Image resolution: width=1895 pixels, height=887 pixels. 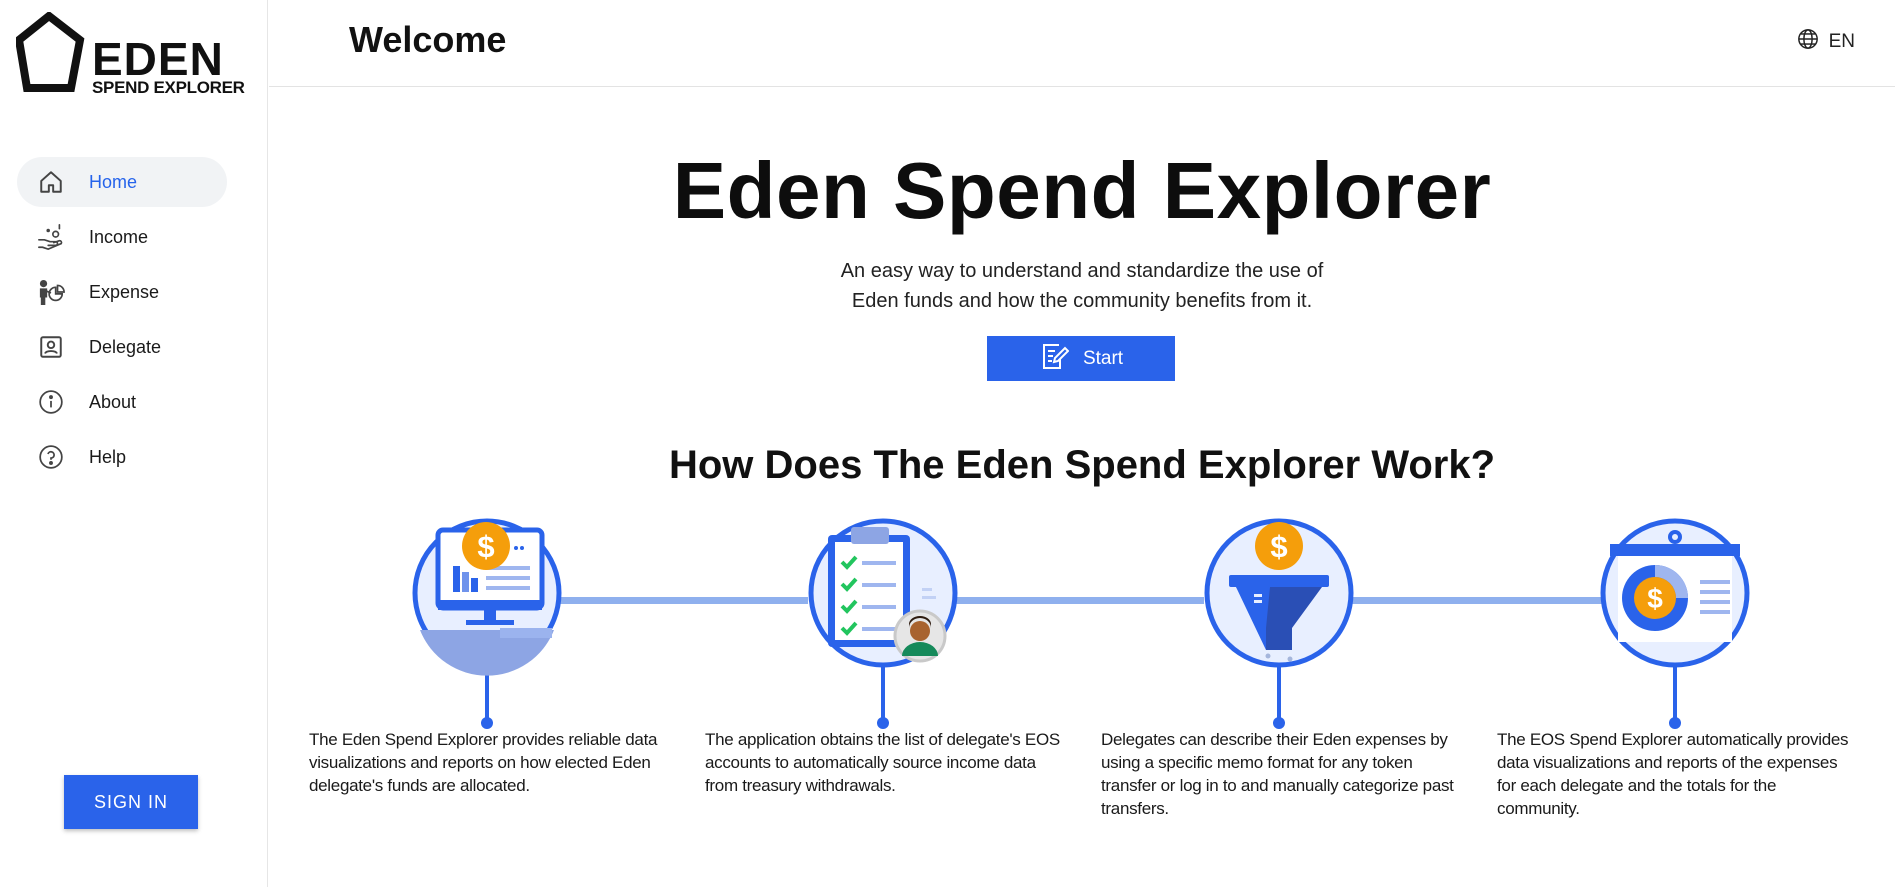 What do you see at coordinates (119, 236) in the screenshot?
I see `sidebar-item-label: Income` at bounding box center [119, 236].